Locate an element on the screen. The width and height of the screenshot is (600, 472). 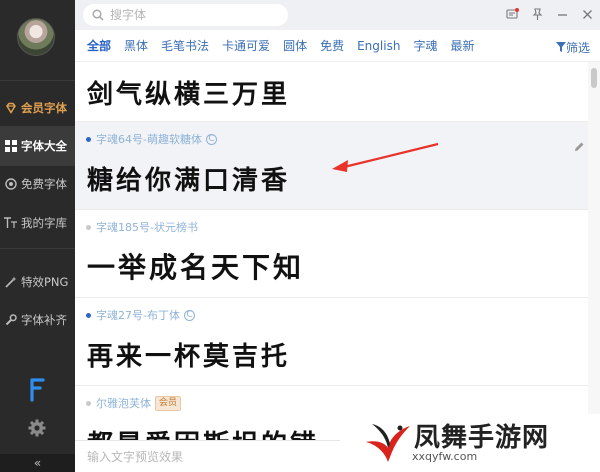
sidebar-collapse-button: « is located at coordinates (37, 463).